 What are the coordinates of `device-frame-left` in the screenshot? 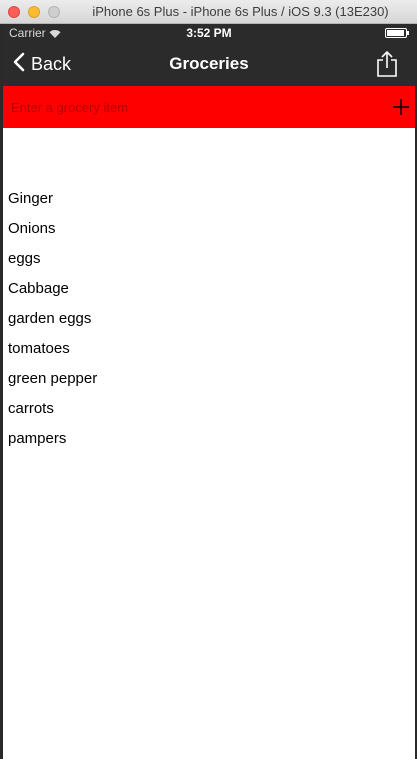 It's located at (1, 391).